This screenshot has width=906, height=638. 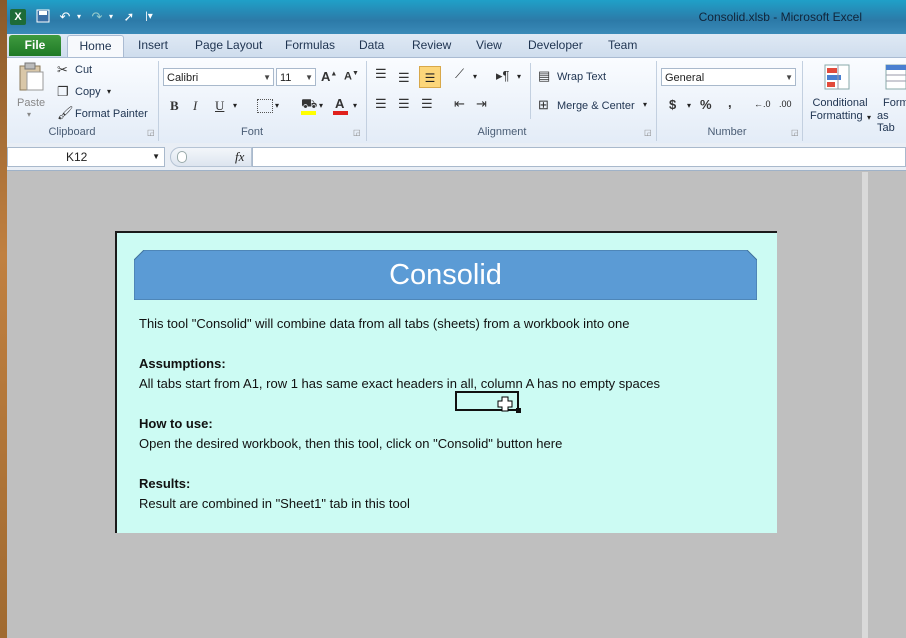 I want to click on font-group-label: Font, so click(x=251, y=132).